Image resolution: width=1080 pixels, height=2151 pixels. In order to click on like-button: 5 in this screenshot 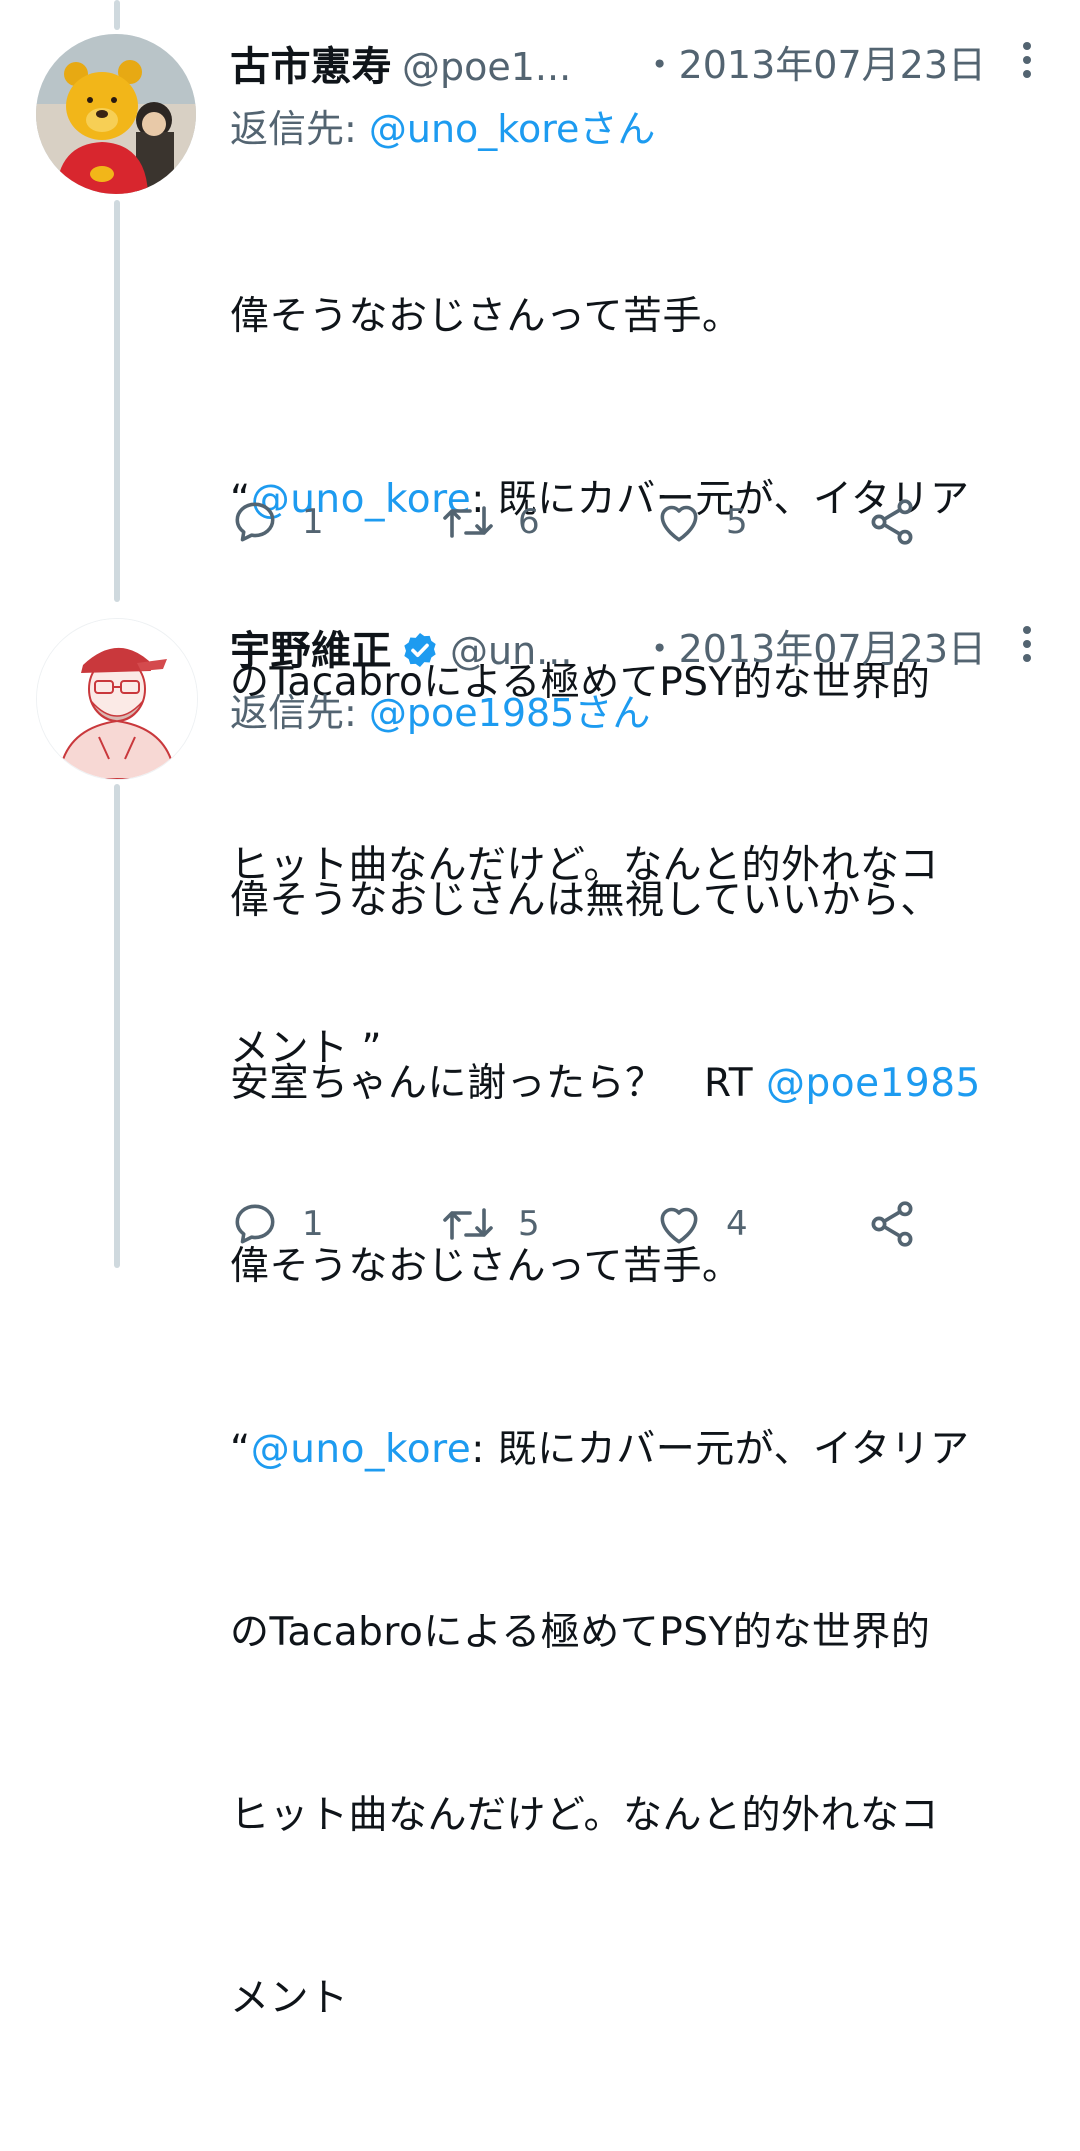, I will do `click(701, 522)`.